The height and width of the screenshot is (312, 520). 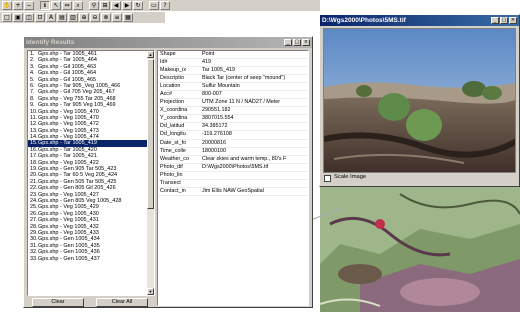 What do you see at coordinates (233, 63) in the screenshot?
I see `attribute-row: Id# 419` at bounding box center [233, 63].